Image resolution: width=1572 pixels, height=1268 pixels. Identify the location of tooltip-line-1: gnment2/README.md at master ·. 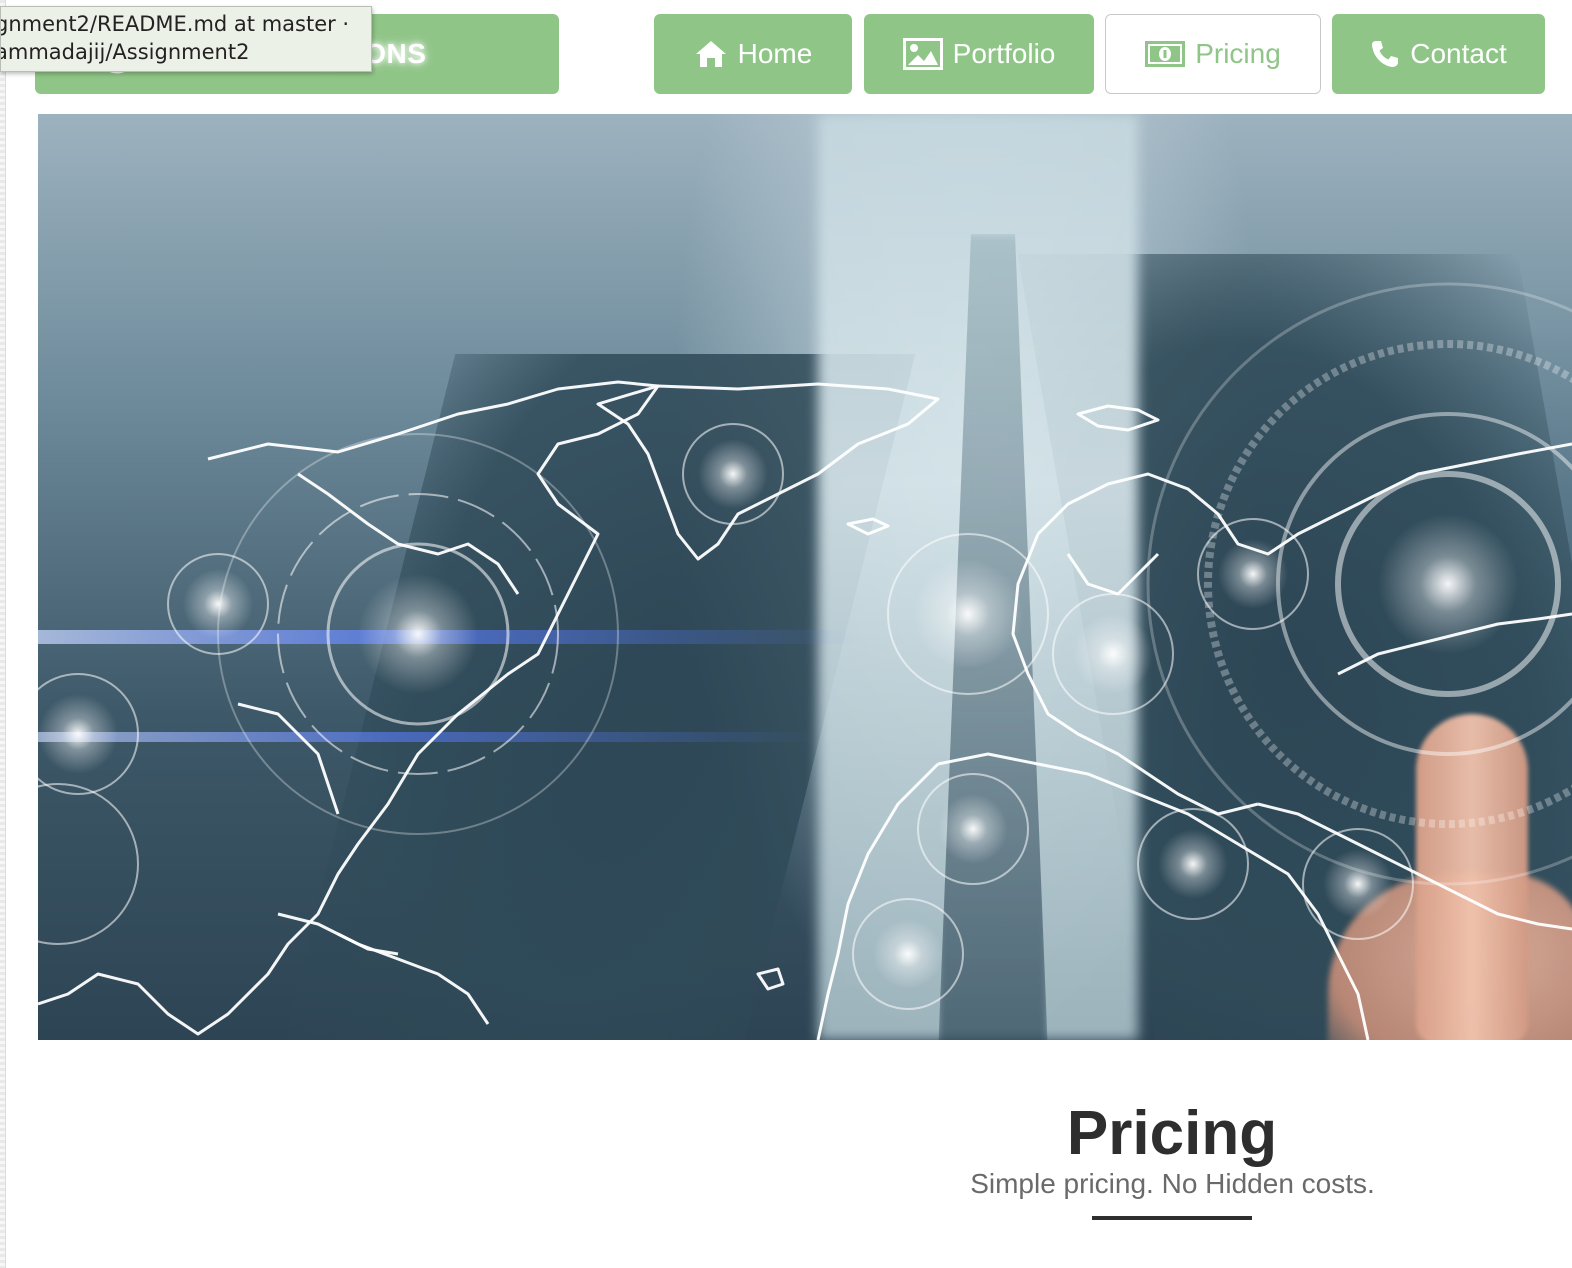
(175, 24).